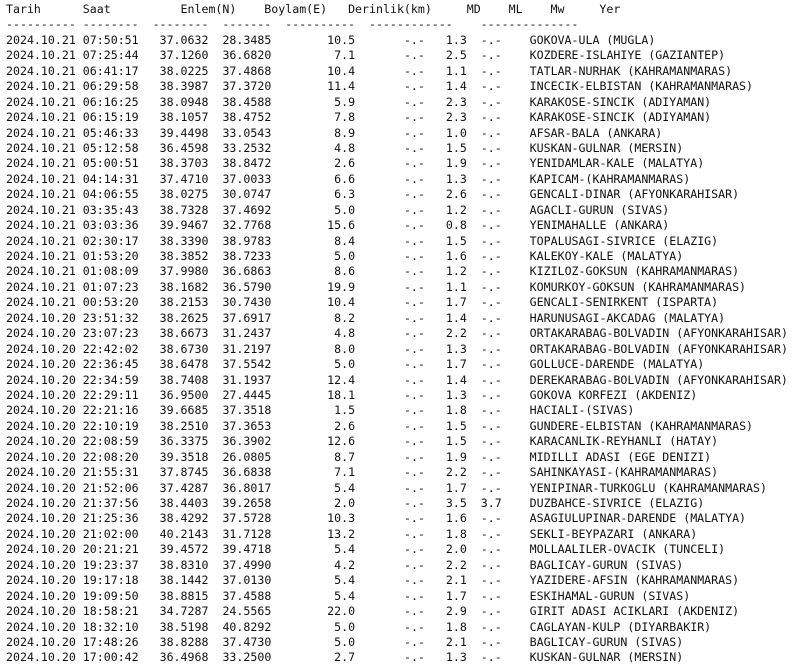 This screenshot has width=800, height=668. I want to click on cell-time: 06:29:58, so click(110, 86).